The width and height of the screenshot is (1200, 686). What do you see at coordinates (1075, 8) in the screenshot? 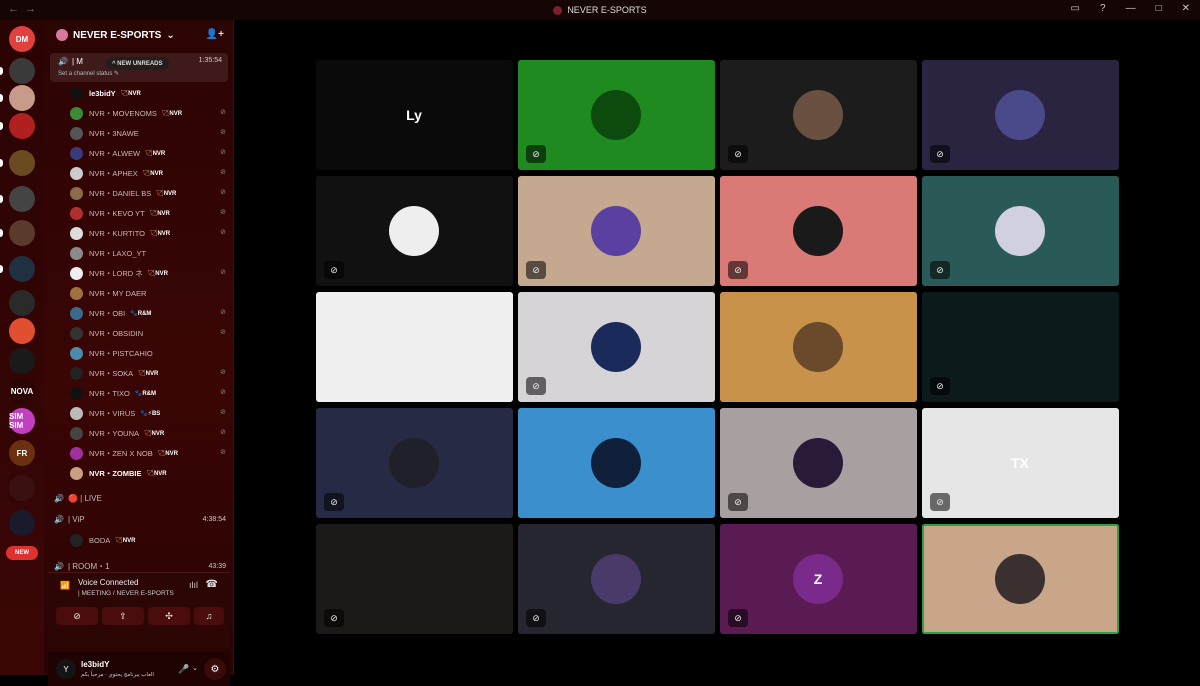
I see `inbox-icon: ▭` at bounding box center [1075, 8].